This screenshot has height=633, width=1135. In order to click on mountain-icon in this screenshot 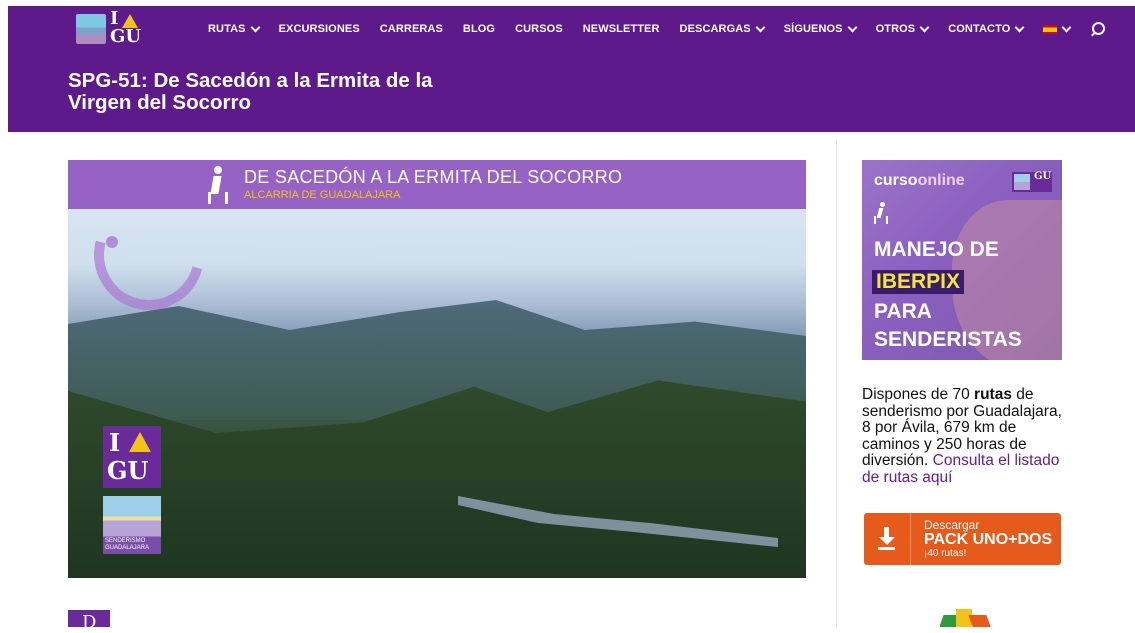, I will do `click(140, 442)`.